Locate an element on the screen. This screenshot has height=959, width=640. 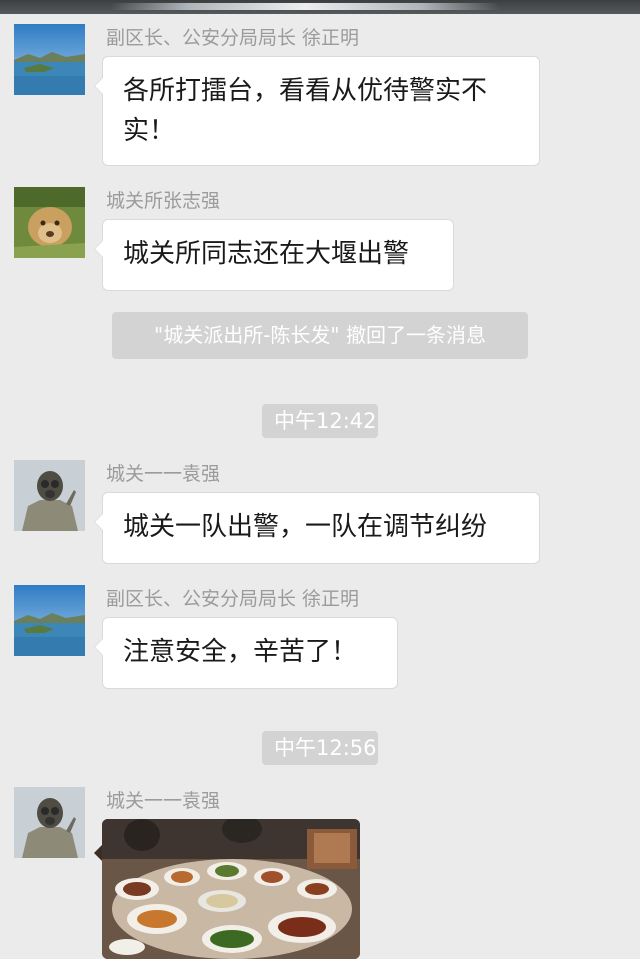
timestamp: 中午12:42 is located at coordinates (320, 421).